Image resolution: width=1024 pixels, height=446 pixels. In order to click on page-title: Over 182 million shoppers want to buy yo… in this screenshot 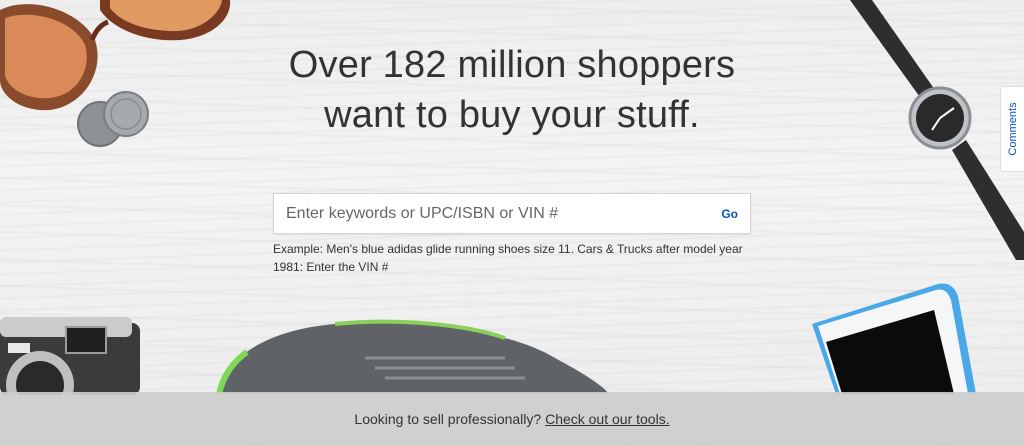, I will do `click(512, 90)`.